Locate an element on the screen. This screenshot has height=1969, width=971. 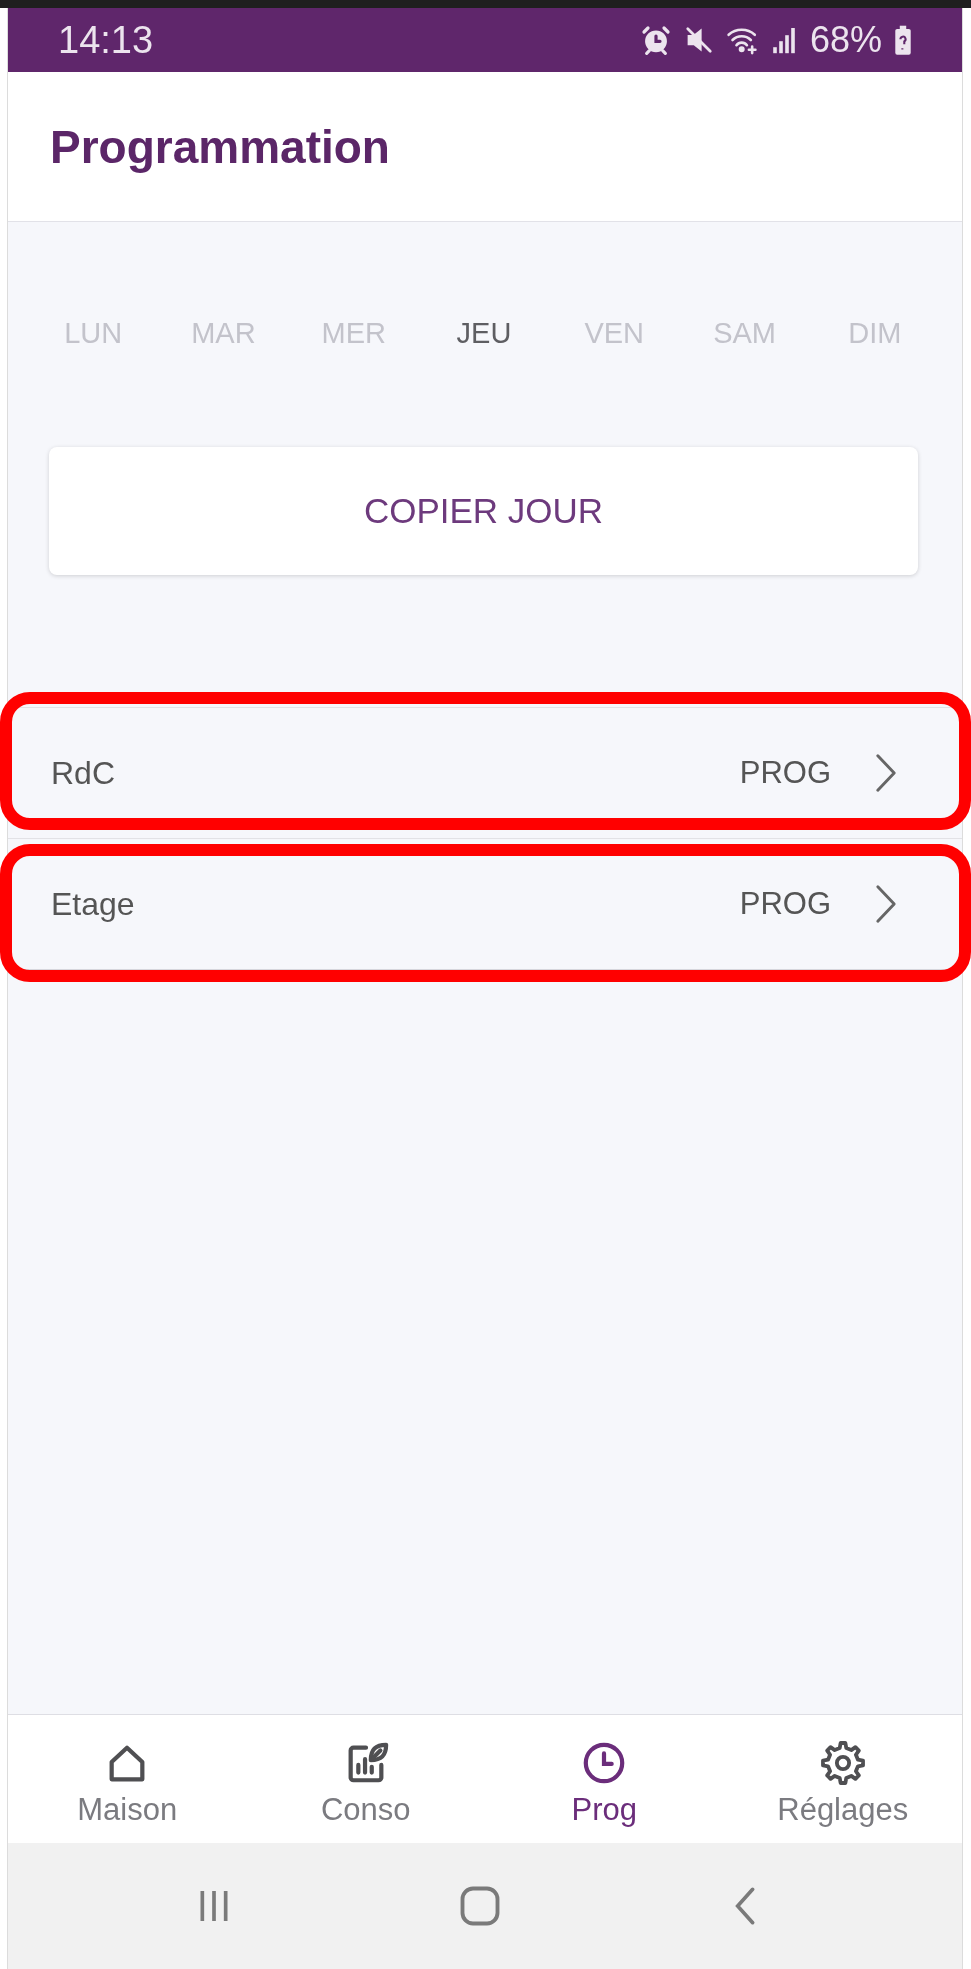
clock-time: 14:13 is located at coordinates (106, 40).